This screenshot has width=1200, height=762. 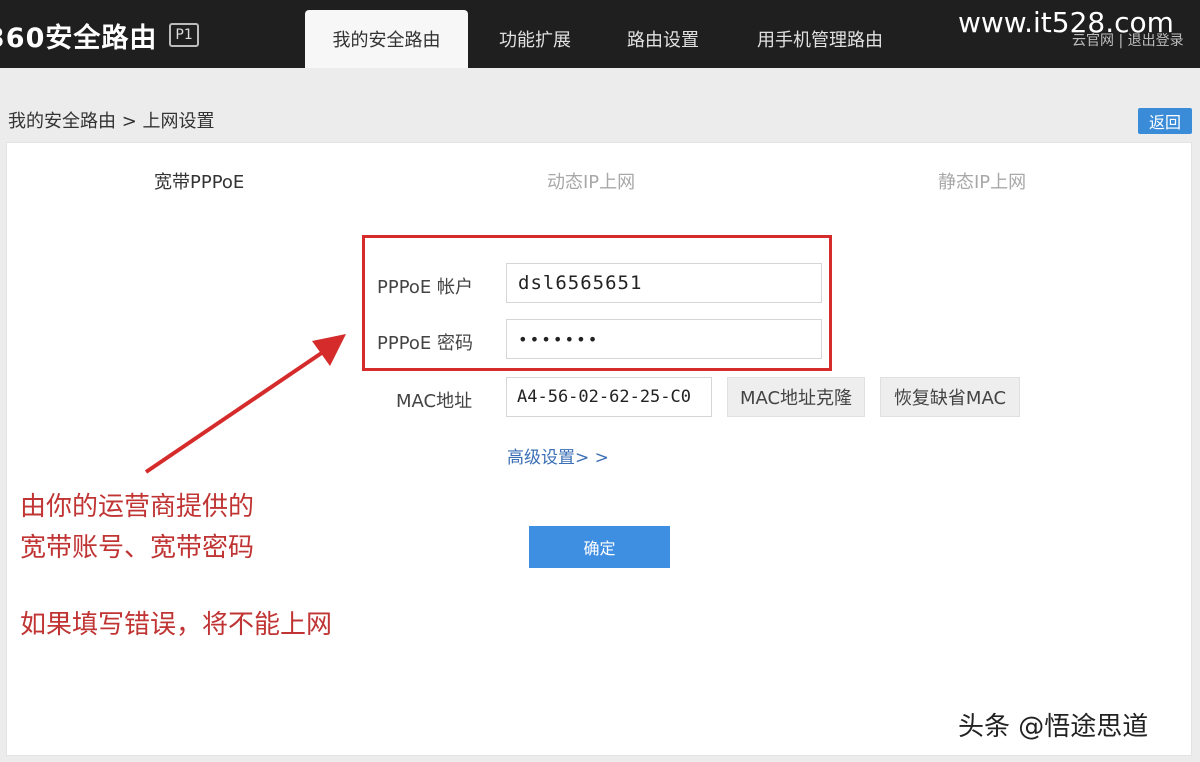 What do you see at coordinates (137, 548) in the screenshot?
I see `annotation-line-2: 宽带账号、宽带密码` at bounding box center [137, 548].